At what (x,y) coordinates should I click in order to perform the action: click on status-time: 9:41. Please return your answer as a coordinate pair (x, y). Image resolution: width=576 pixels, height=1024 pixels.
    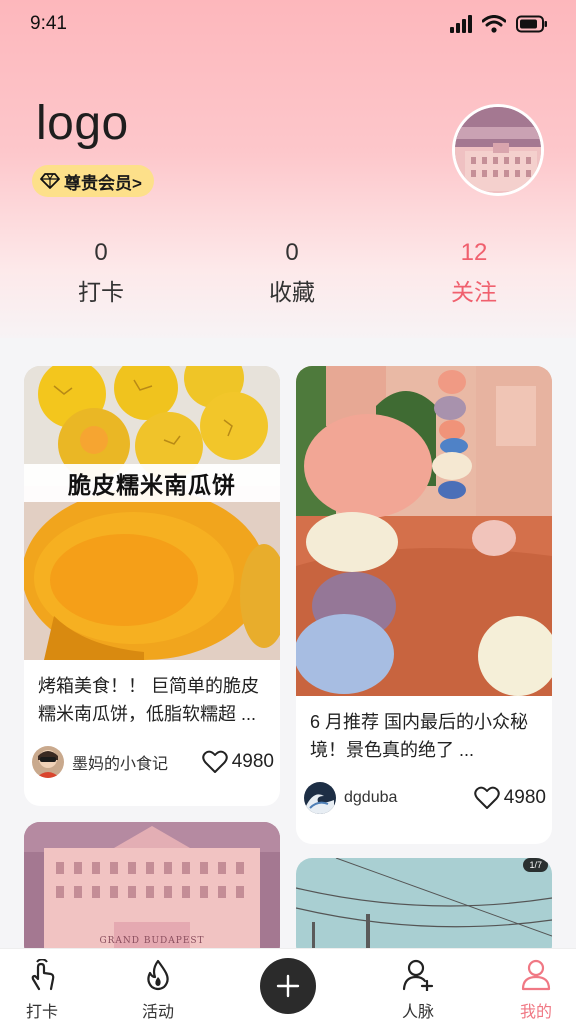
    Looking at the image, I should click on (48, 23).